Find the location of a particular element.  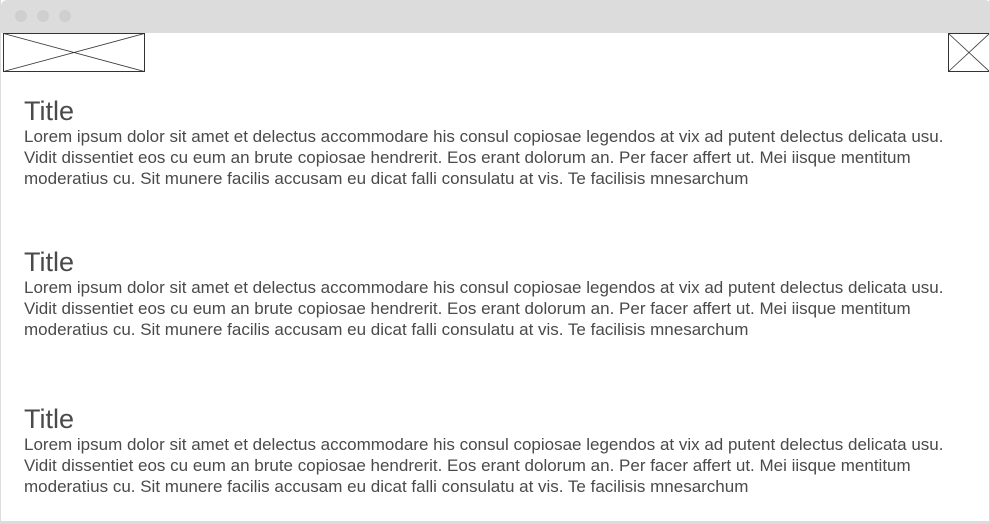

window-maximize-dot is located at coordinates (65, 16).